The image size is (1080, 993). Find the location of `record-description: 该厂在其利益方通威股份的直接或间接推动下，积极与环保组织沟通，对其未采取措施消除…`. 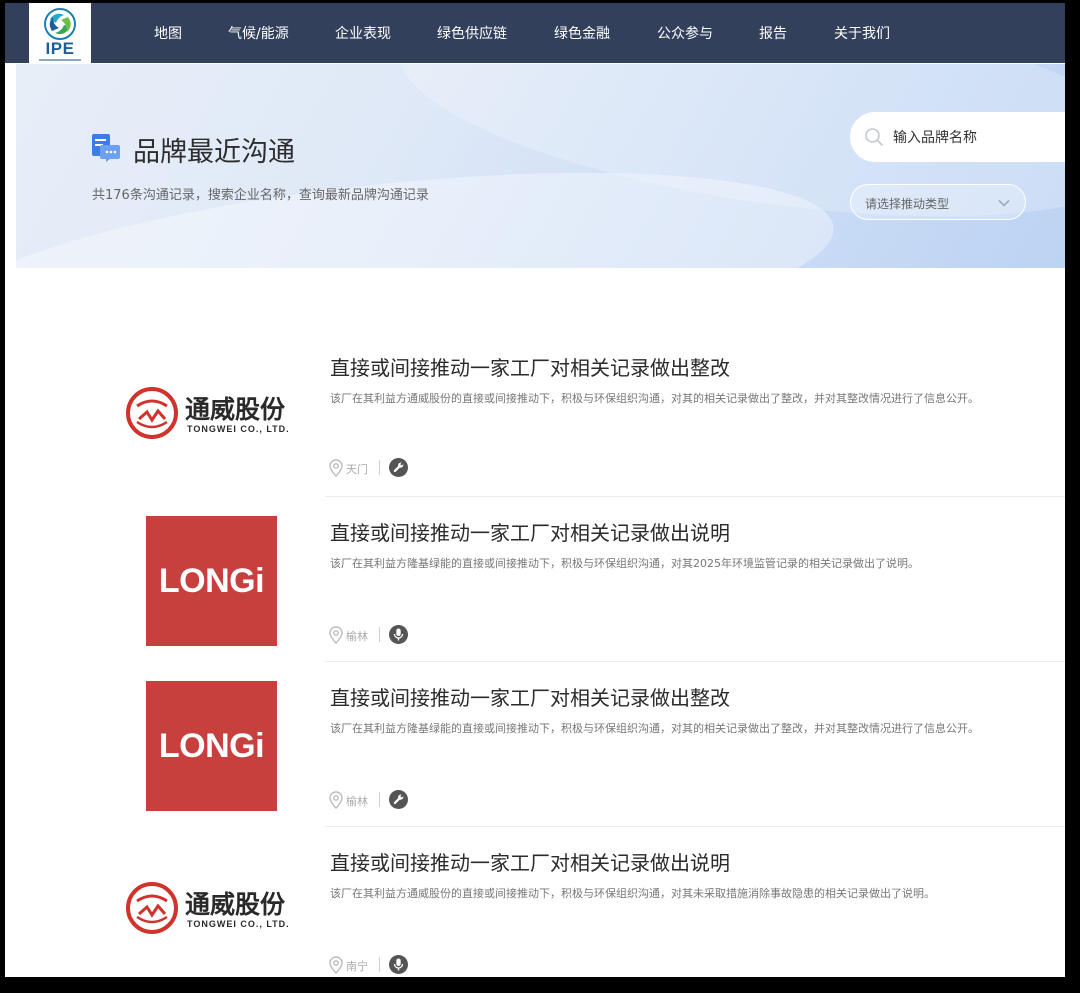

record-description: 该厂在其利益方通威股份的直接或间接推动下，积极与环保组织沟通，对其未采取措施消除… is located at coordinates (632, 893).